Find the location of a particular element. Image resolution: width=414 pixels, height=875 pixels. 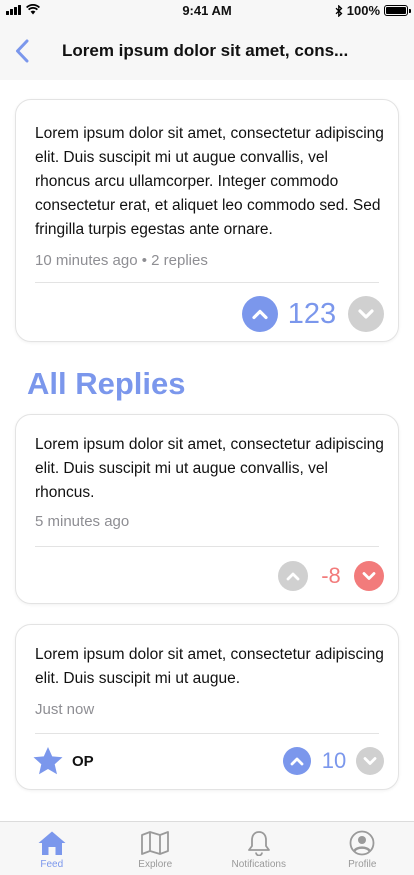

post-score: 123 is located at coordinates (312, 313).